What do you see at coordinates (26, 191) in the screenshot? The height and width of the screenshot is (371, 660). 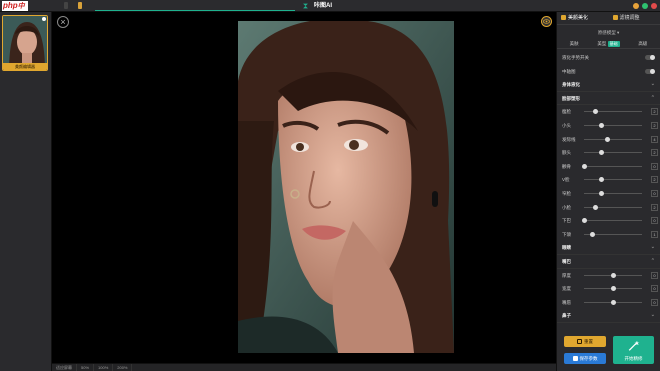 I see `image-list: 美颜编辑器` at bounding box center [26, 191].